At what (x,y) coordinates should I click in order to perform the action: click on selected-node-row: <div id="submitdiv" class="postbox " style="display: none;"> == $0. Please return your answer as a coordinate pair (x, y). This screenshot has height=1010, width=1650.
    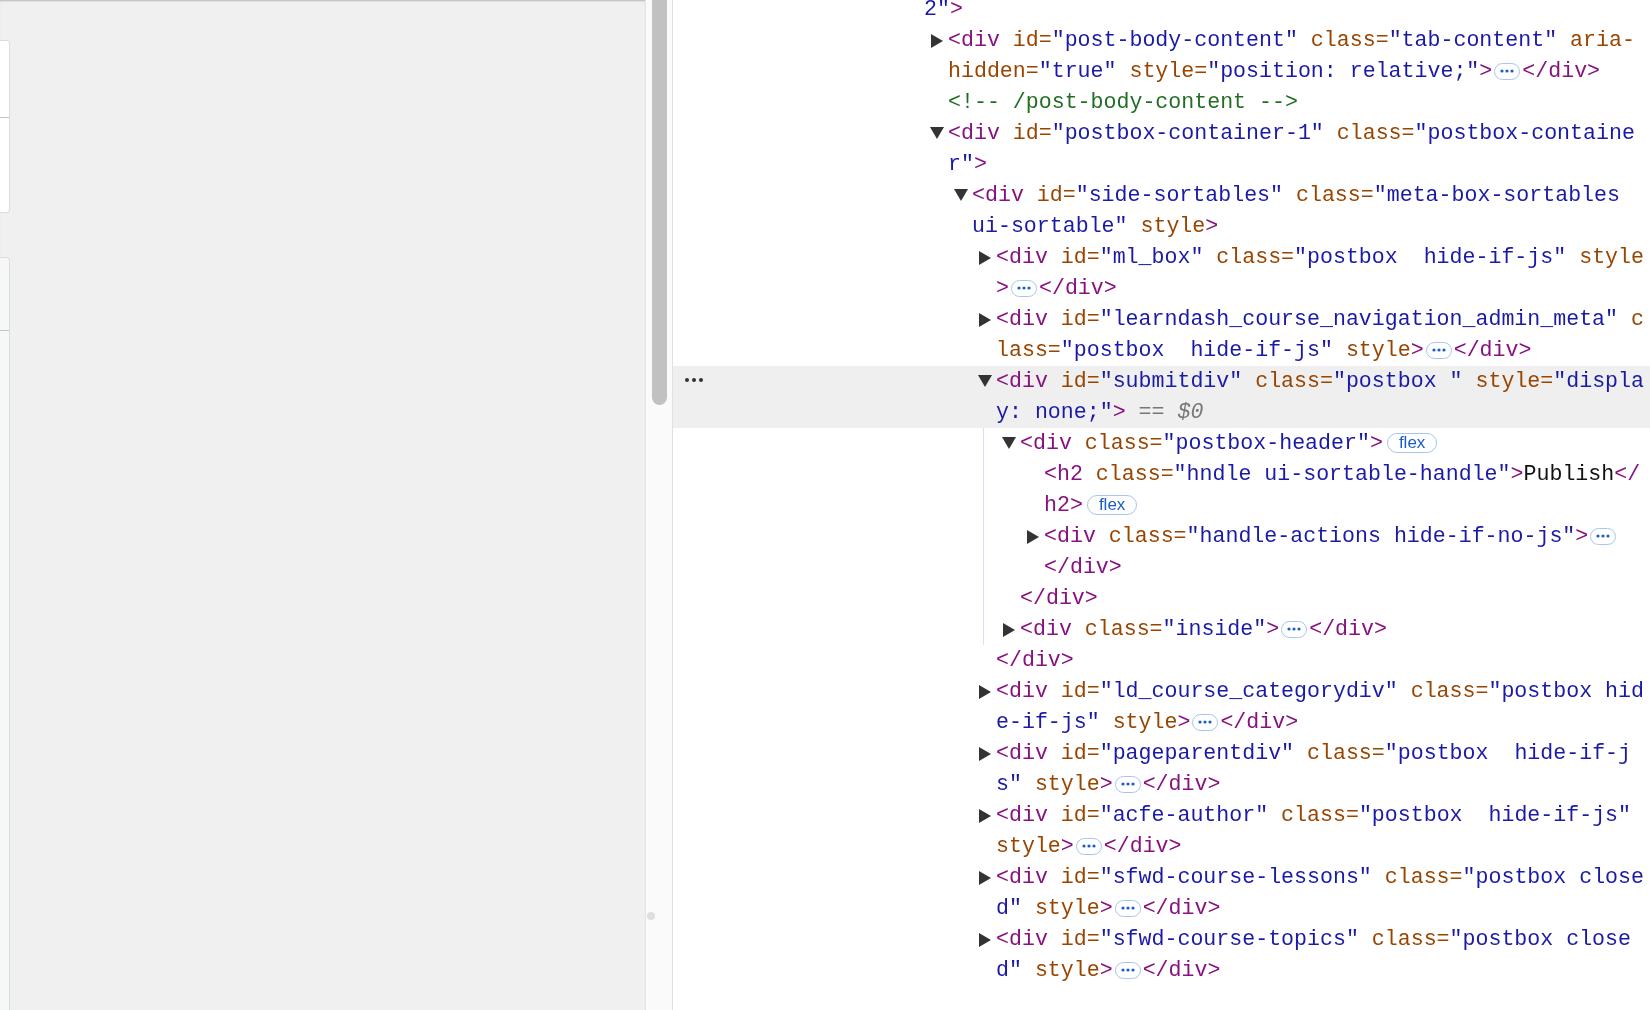
    Looking at the image, I should click on (1161, 397).